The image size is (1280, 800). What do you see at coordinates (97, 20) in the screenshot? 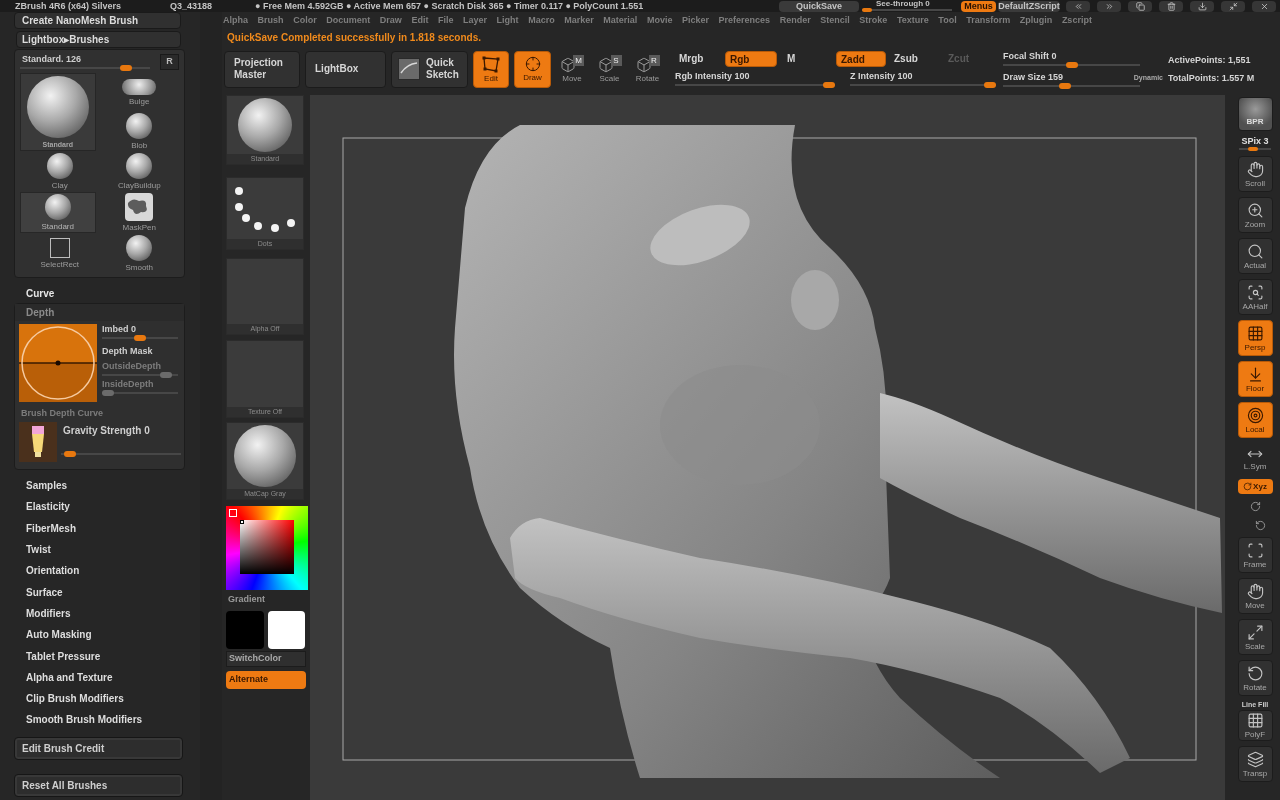
I see `create-nanomesh-button: Create NanoMesh Brush` at bounding box center [97, 20].